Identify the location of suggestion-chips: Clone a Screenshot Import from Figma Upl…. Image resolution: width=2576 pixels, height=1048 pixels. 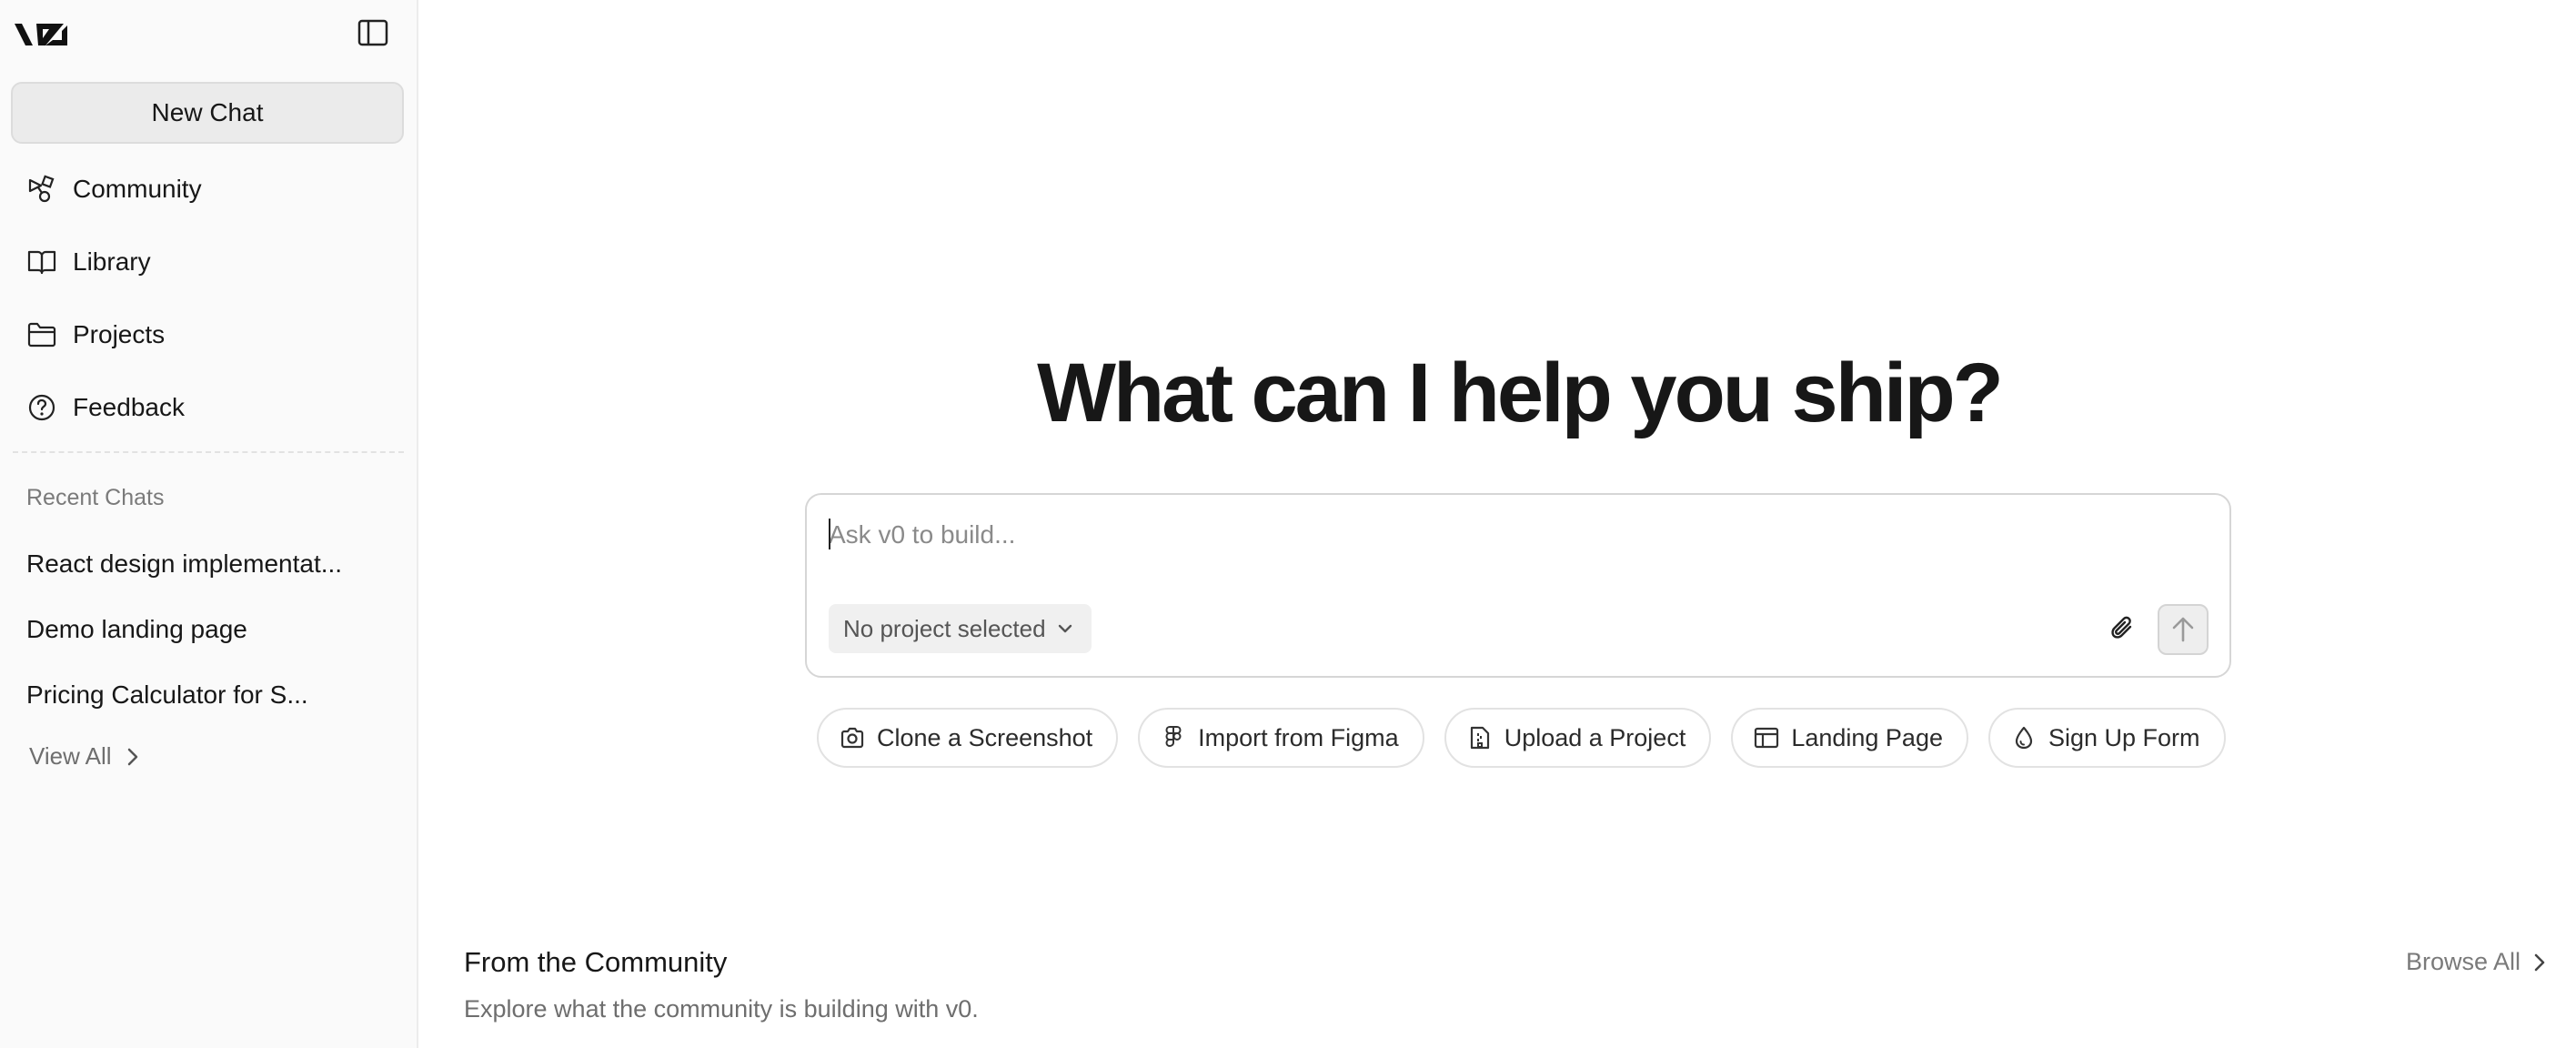
(1521, 738).